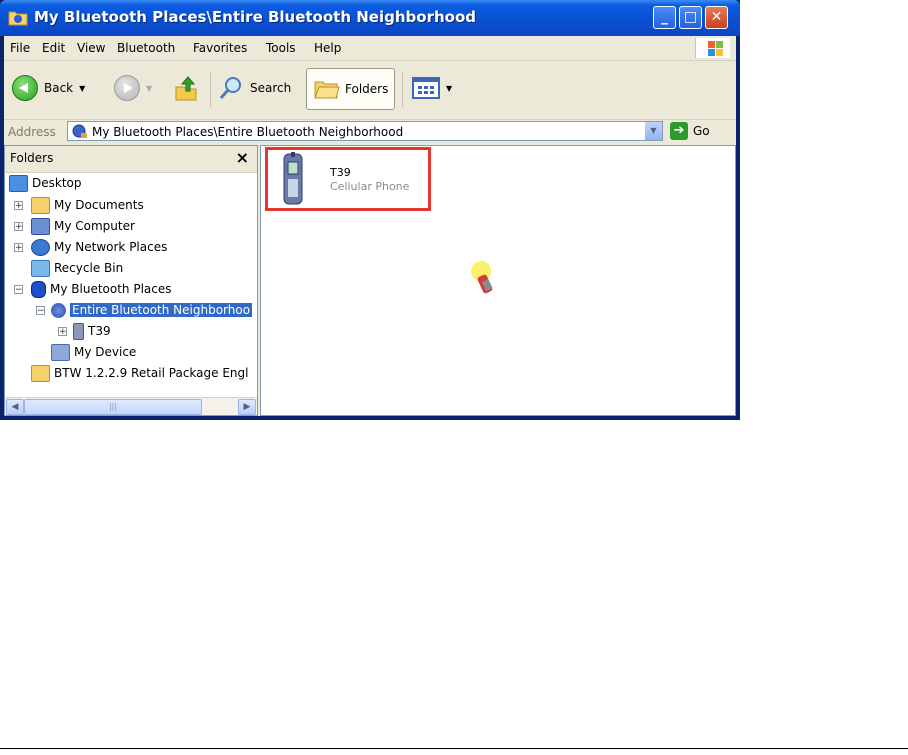 The height and width of the screenshot is (755, 908). What do you see at coordinates (99, 331) in the screenshot?
I see `tree-item-label: T39` at bounding box center [99, 331].